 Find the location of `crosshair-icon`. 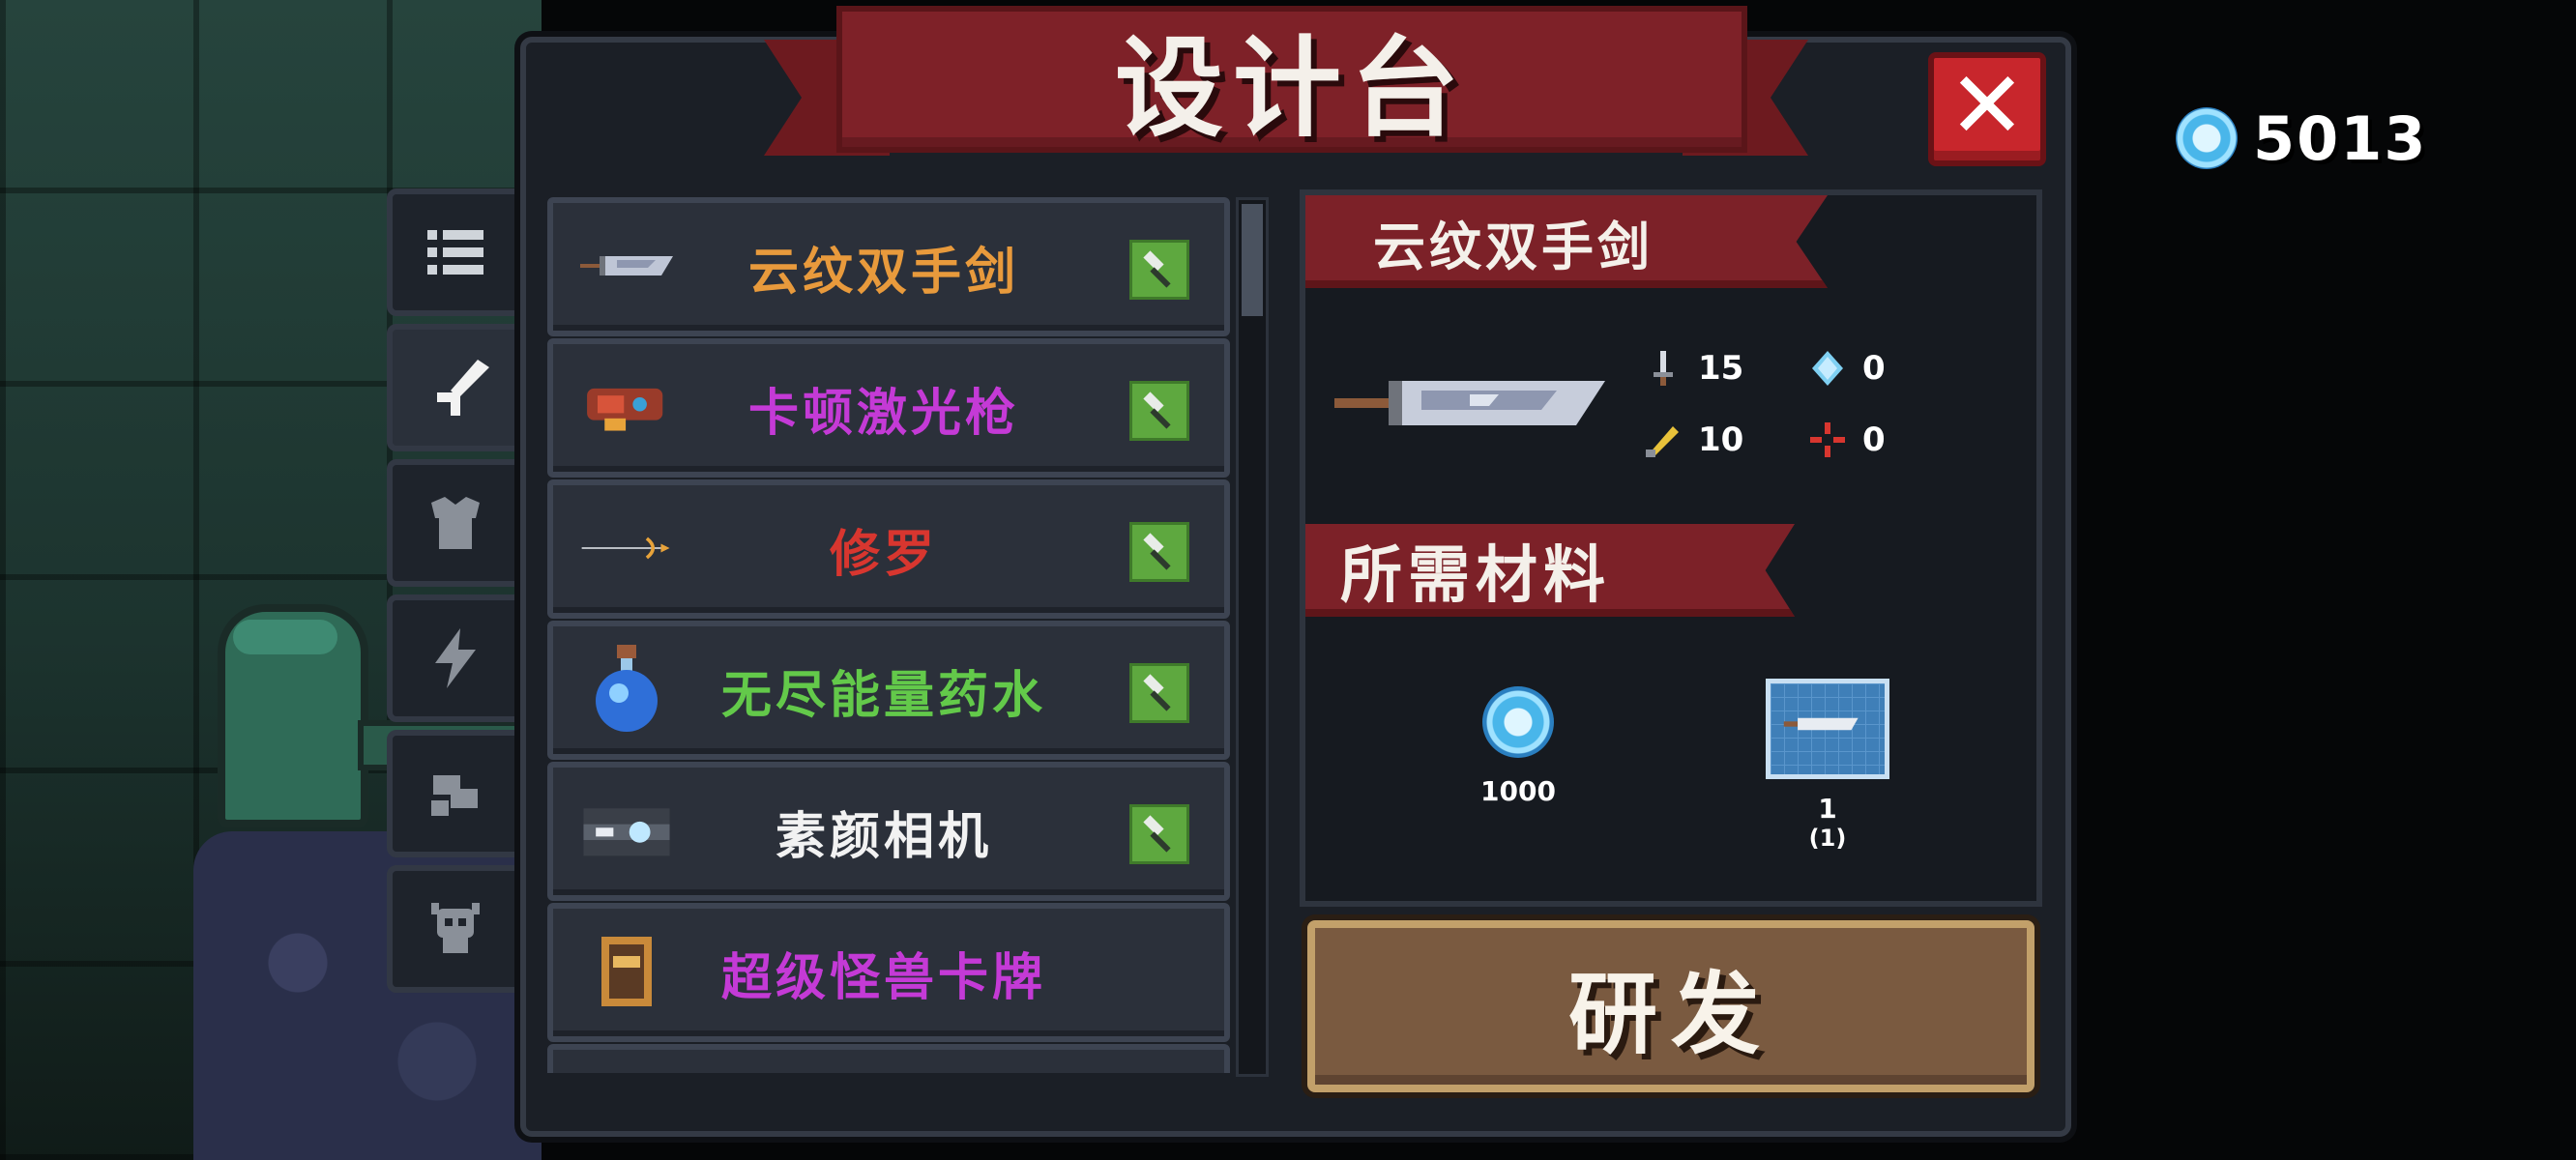

crosshair-icon is located at coordinates (1827, 440).